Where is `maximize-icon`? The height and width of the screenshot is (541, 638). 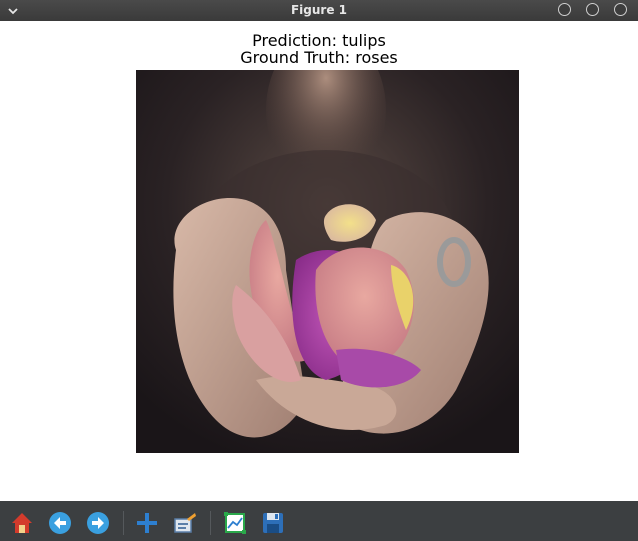
maximize-icon is located at coordinates (592, 9).